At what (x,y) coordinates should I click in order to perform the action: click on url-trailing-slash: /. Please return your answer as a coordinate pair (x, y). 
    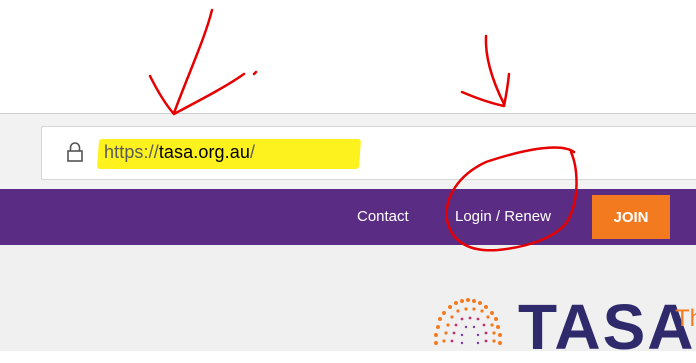
    Looking at the image, I should click on (253, 152).